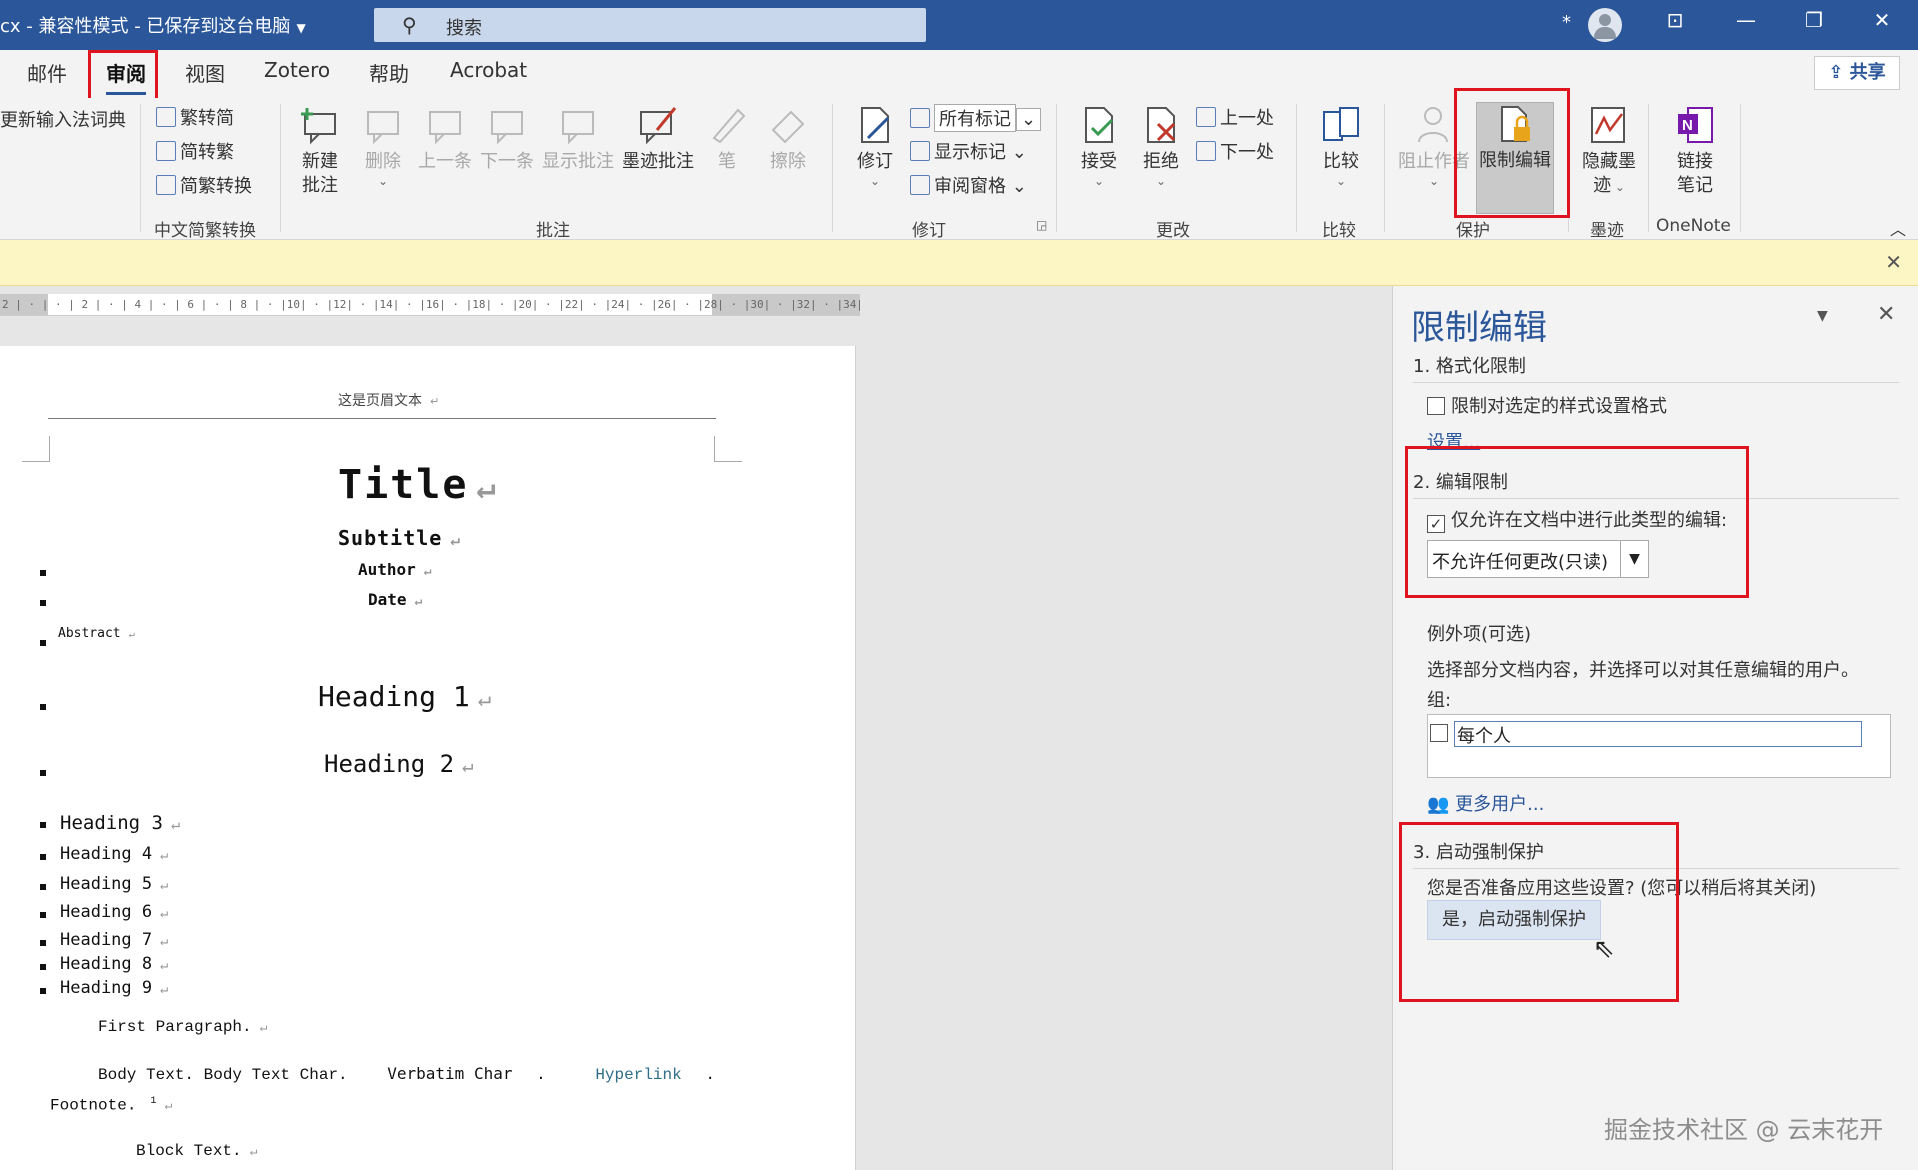  Describe the element at coordinates (63, 119) in the screenshot. I see `update-ime-dictionary-button: 更新输入法词典` at that location.